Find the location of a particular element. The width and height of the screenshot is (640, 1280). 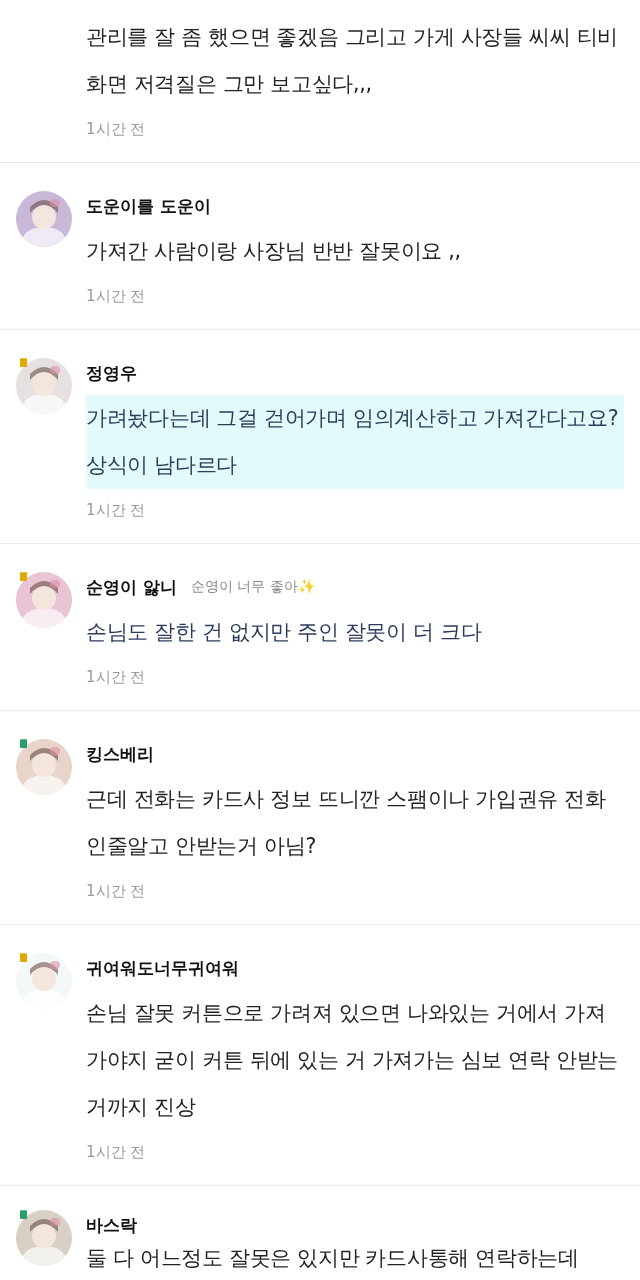

comment-text: 근데 전화는 카드사 정보 뜨니깐 스팸이나 가입권유 전화 인줄알고 안받는거 아님? is located at coordinates (346, 823).